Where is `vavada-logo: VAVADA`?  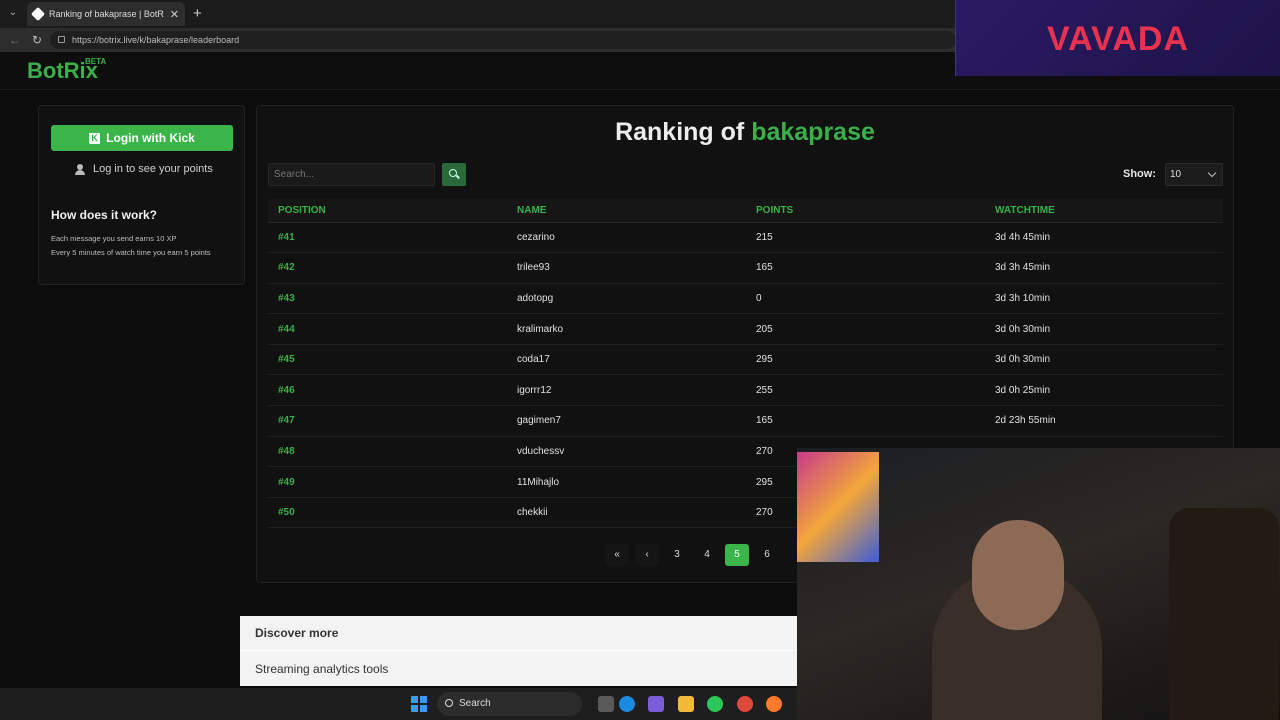 vavada-logo: VAVADA is located at coordinates (1118, 39).